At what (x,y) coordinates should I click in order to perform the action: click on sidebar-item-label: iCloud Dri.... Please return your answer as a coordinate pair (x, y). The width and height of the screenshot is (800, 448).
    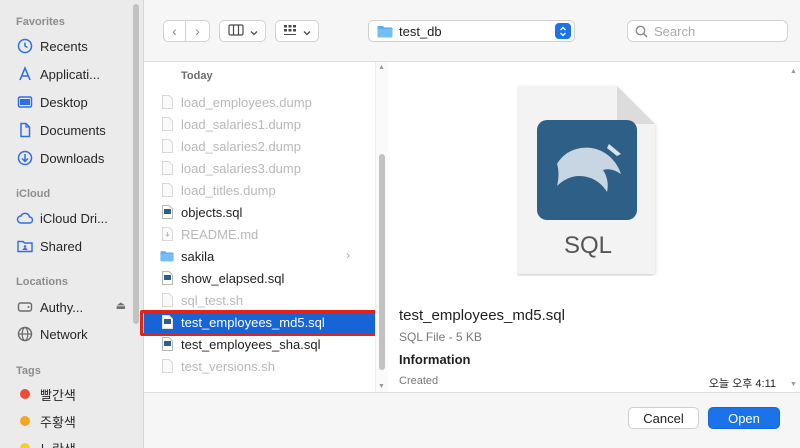
    Looking at the image, I should click on (74, 218).